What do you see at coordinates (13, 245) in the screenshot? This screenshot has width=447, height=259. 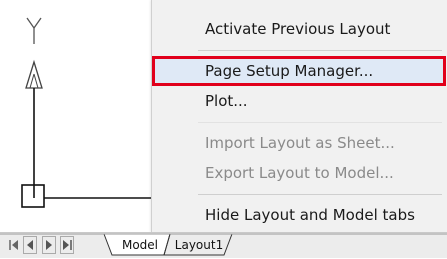 I see `first-tab-icon` at bounding box center [13, 245].